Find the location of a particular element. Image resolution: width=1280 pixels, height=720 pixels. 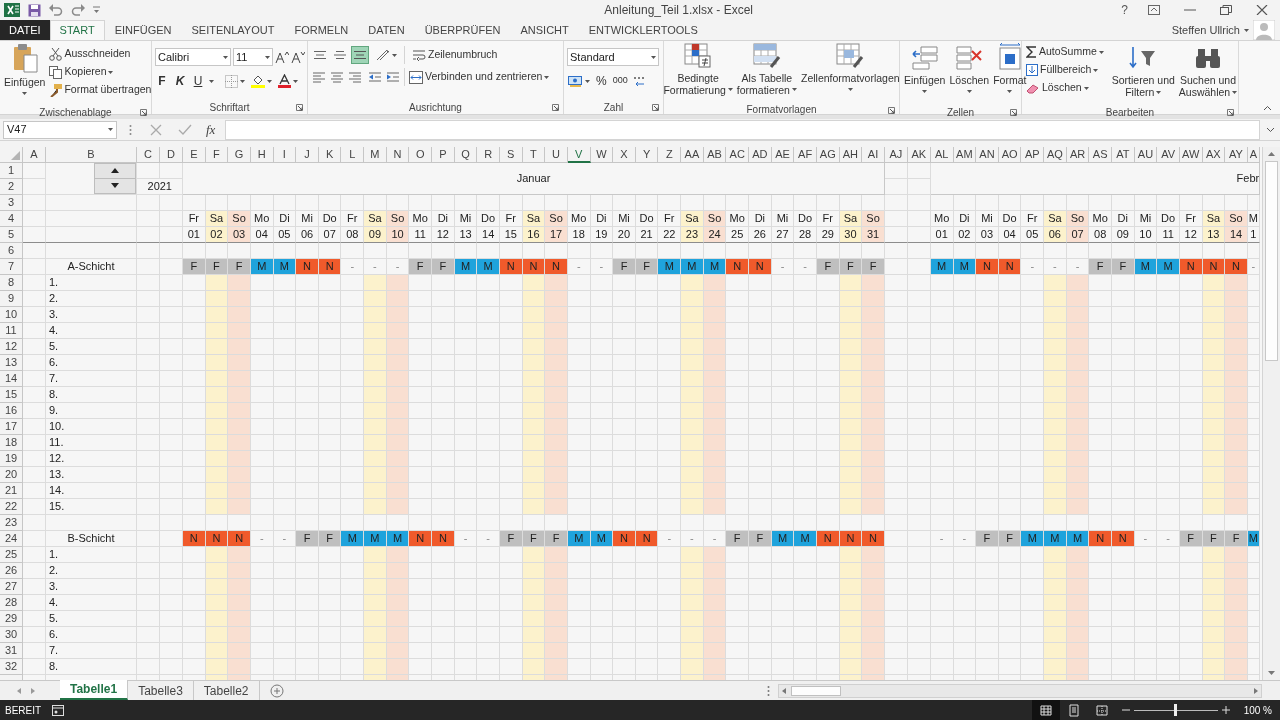

merge-center-button: Verbinden und zentrieren is located at coordinates (479, 77).